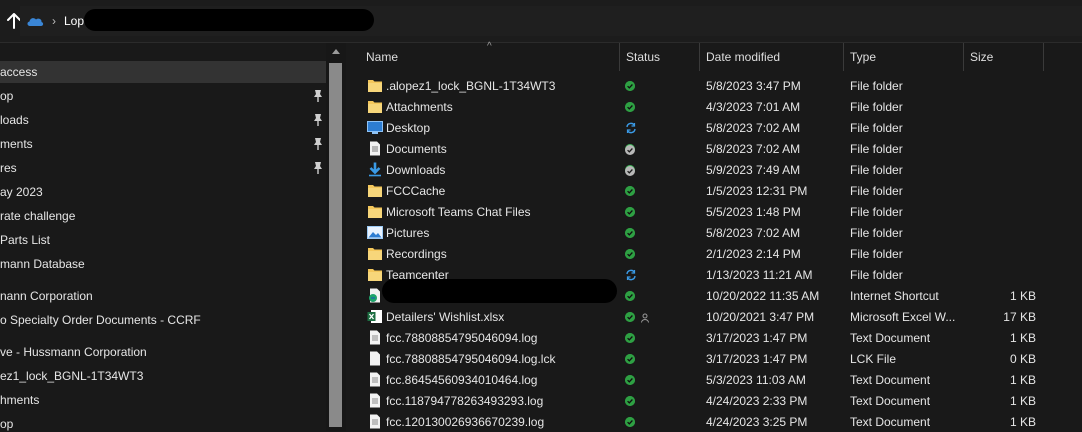 This screenshot has width=1082, height=432. What do you see at coordinates (714, 190) in the screenshot?
I see `file-row: FCCCache 1/5/2023 12:31 PM File folder` at bounding box center [714, 190].